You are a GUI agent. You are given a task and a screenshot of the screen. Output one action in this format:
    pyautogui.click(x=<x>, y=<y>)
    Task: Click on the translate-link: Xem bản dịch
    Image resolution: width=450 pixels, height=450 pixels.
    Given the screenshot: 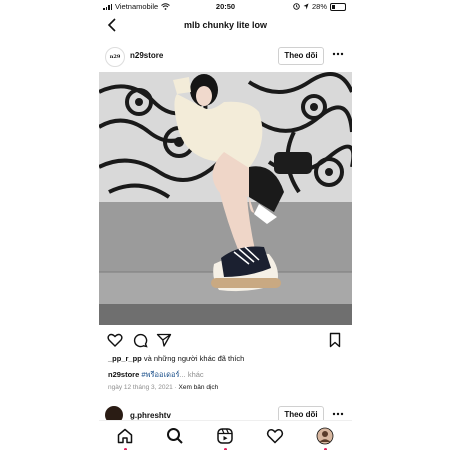 What is the action you would take?
    pyautogui.click(x=199, y=387)
    